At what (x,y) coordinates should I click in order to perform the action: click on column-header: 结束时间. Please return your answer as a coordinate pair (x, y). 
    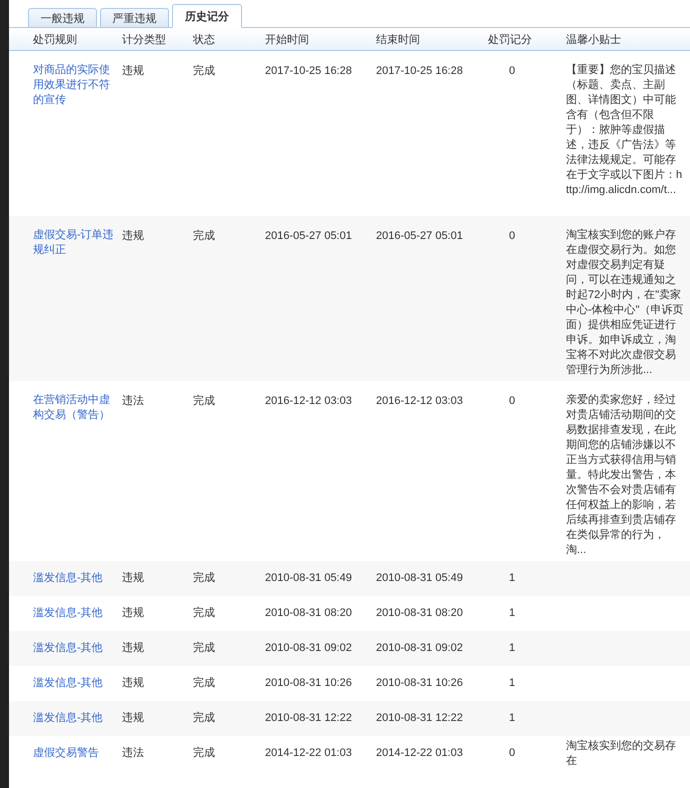
    Looking at the image, I should click on (398, 39).